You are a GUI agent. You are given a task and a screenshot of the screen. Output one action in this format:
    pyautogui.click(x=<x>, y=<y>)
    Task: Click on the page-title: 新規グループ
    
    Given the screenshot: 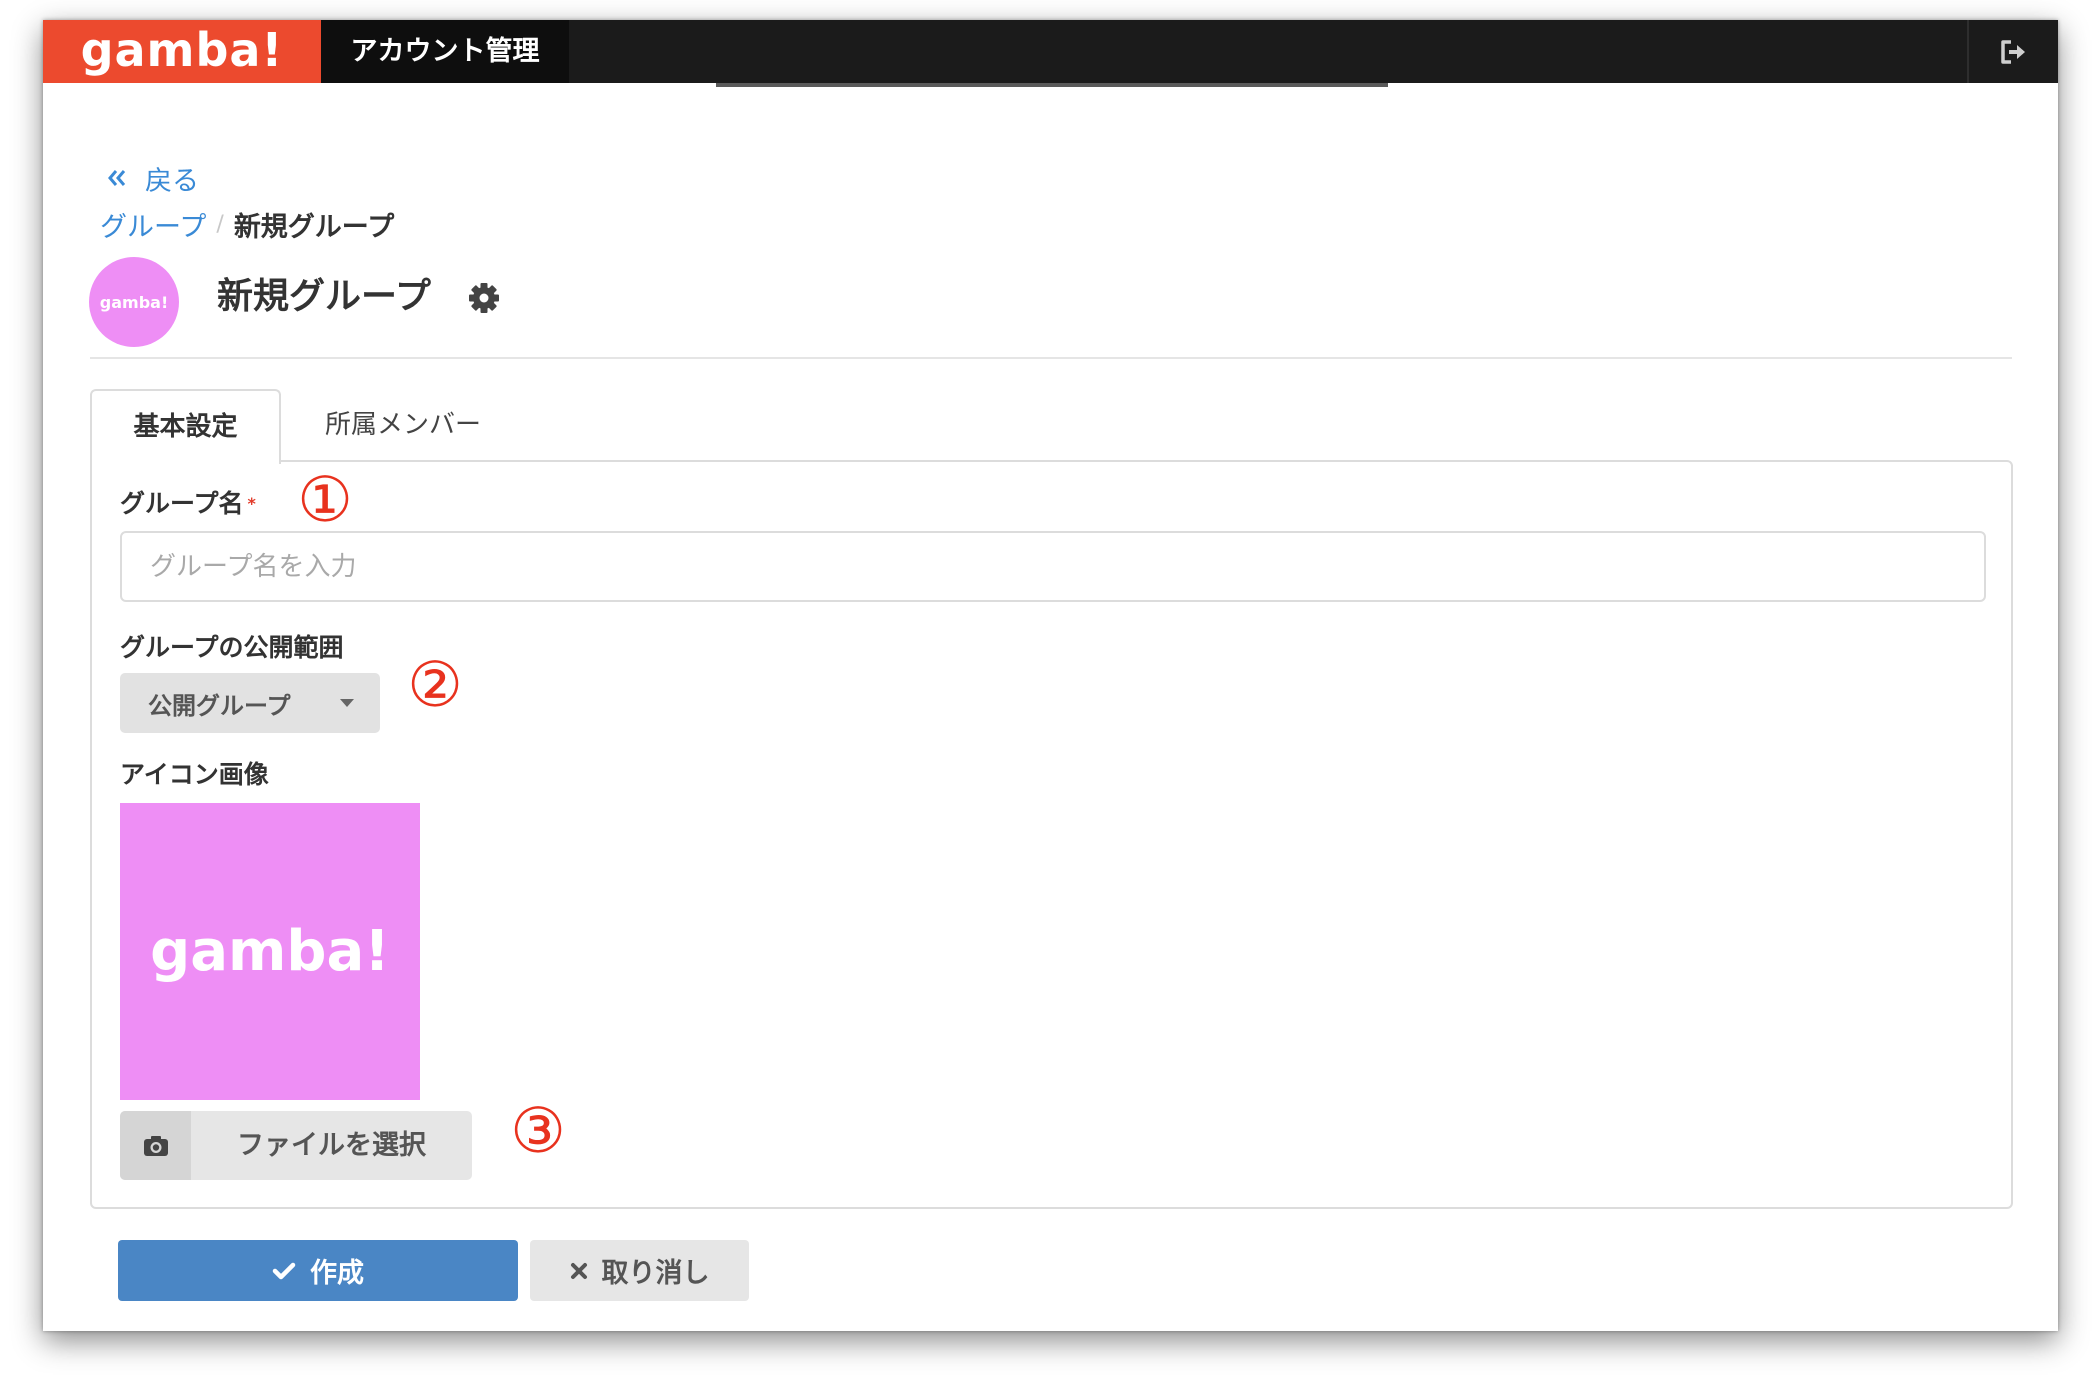 What is the action you would take?
    pyautogui.click(x=324, y=296)
    